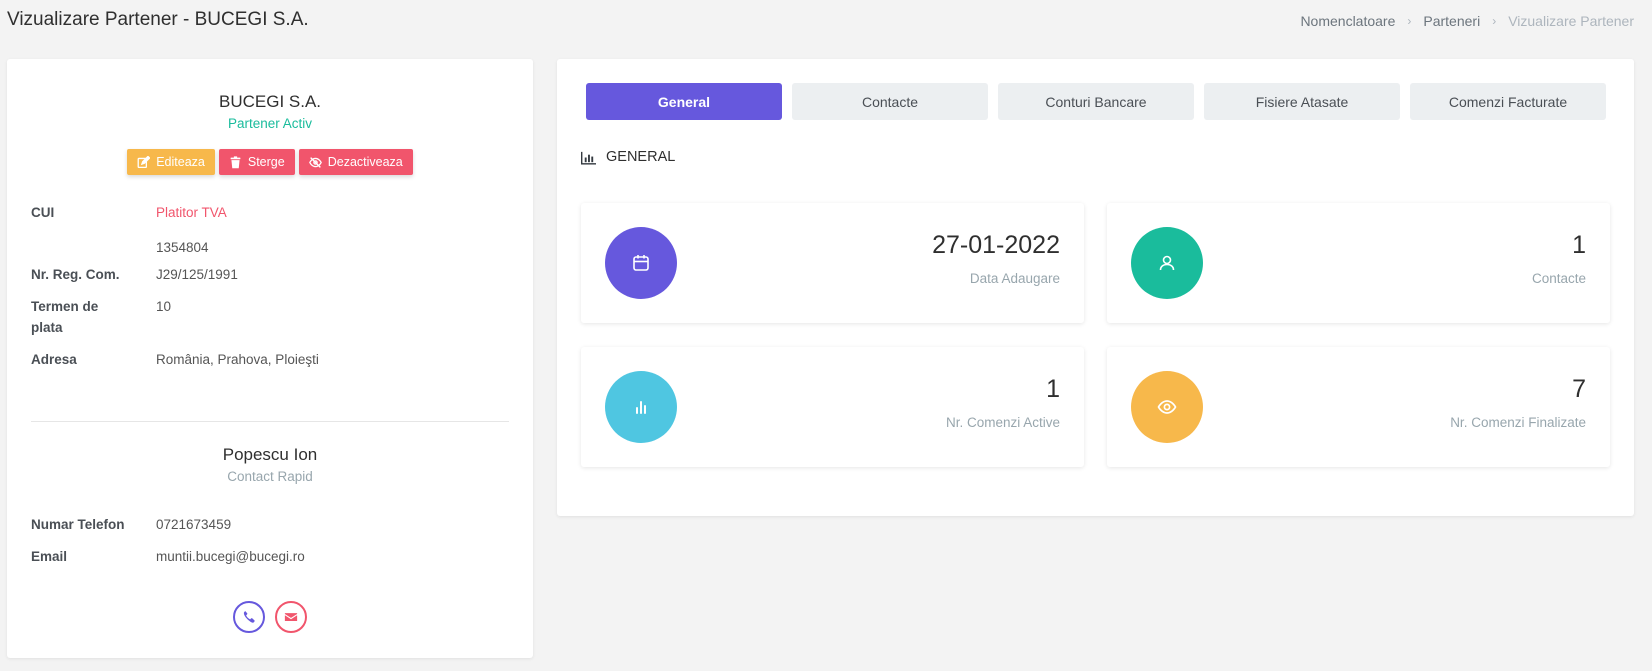  Describe the element at coordinates (270, 617) in the screenshot. I see `contact-actions` at that location.